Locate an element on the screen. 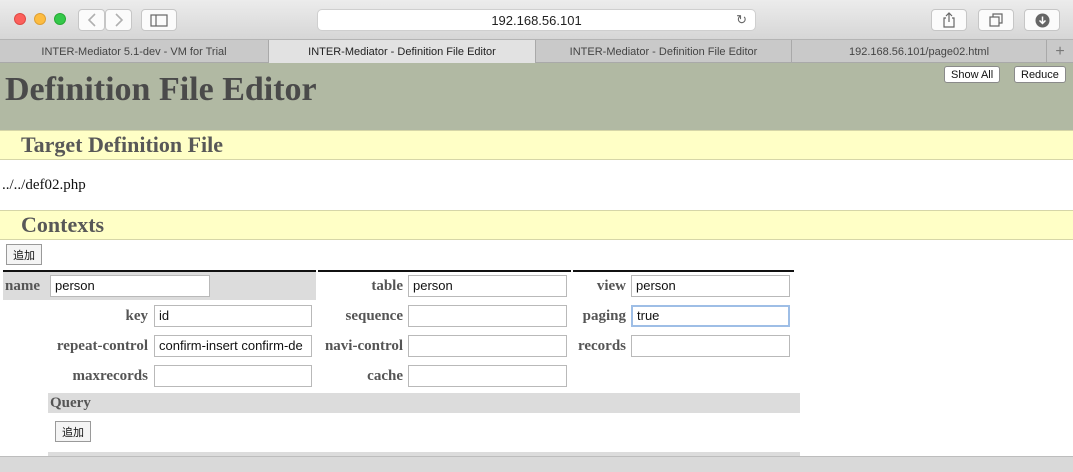  plus-icon: + is located at coordinates (1060, 51).